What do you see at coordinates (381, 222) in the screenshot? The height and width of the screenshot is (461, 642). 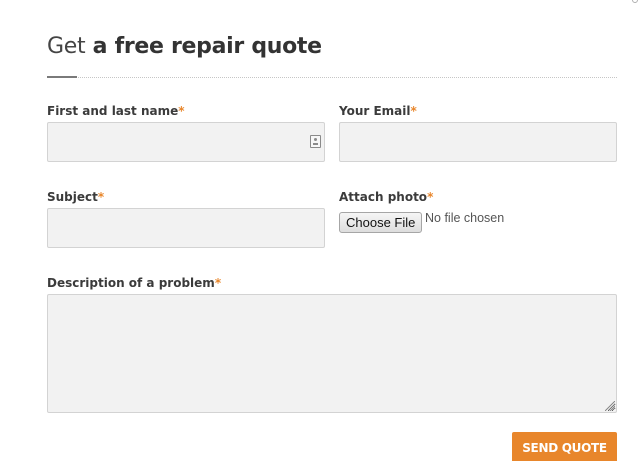 I see `choose-file-button: Choose File` at bounding box center [381, 222].